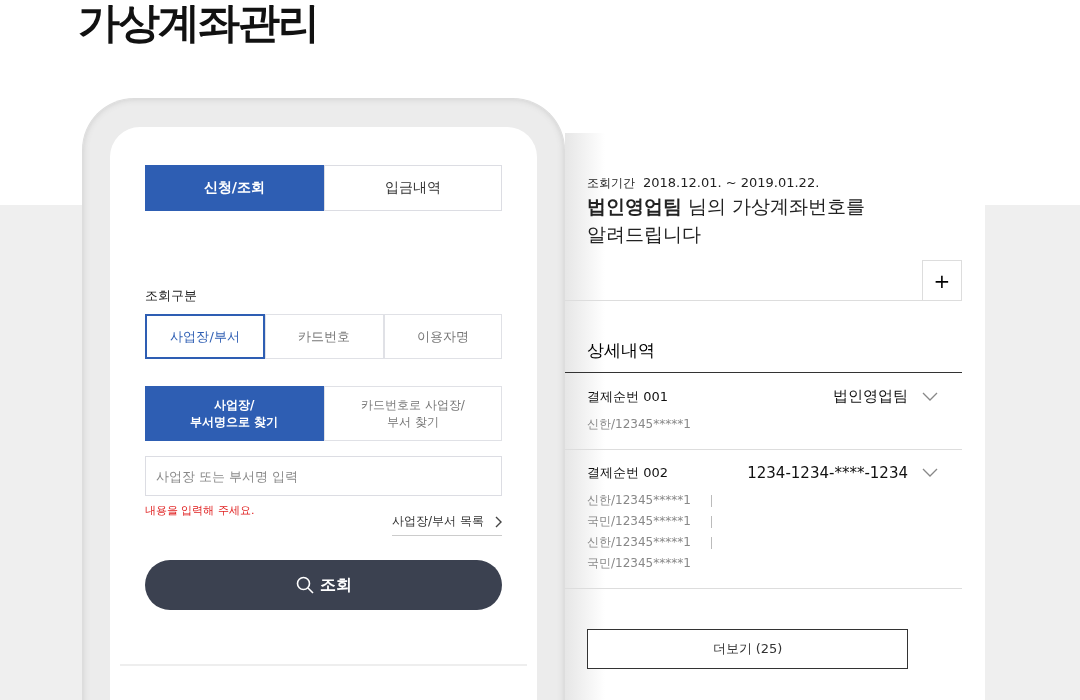  I want to click on error-message: 내용을 입력해 주세요., so click(200, 510).